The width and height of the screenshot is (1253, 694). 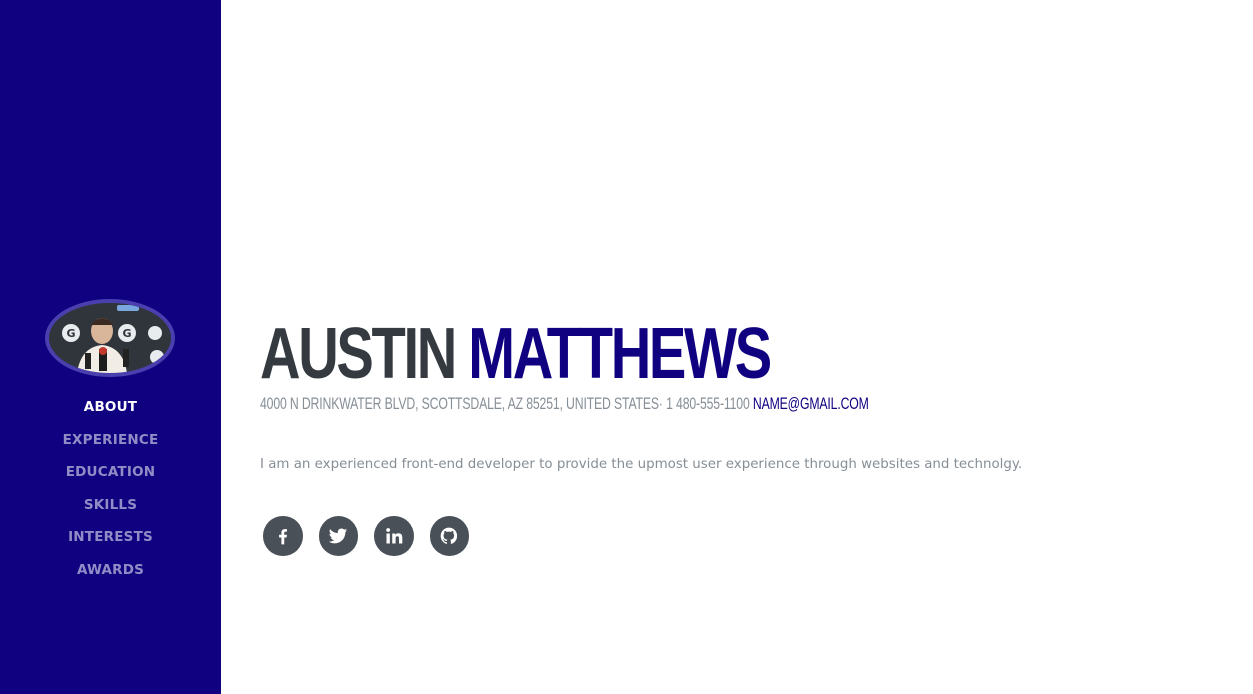 What do you see at coordinates (811, 403) in the screenshot?
I see `email-link: NAME@GMAIL.COM` at bounding box center [811, 403].